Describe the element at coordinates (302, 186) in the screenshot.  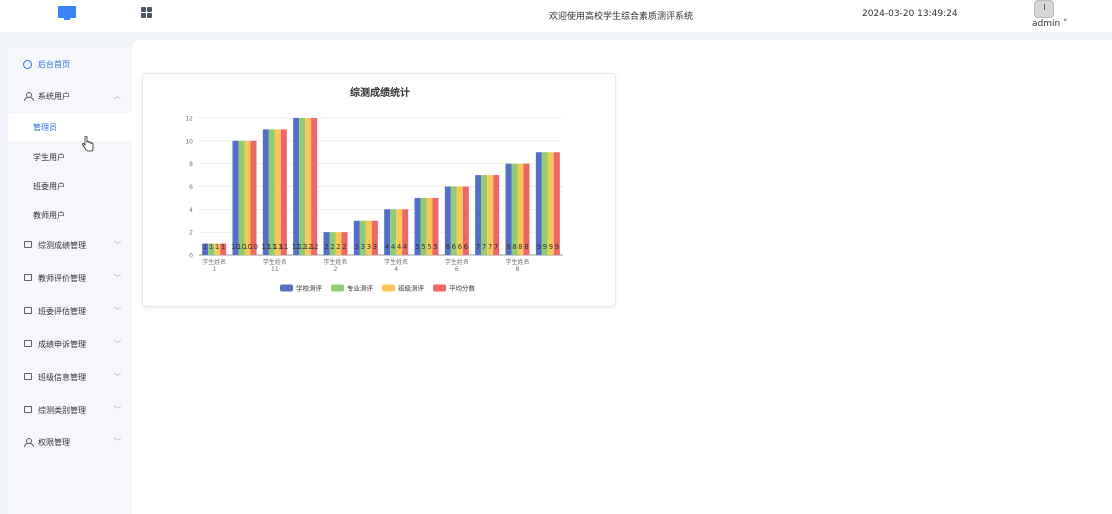
I see `bar-学生姓名13-专业测评` at that location.